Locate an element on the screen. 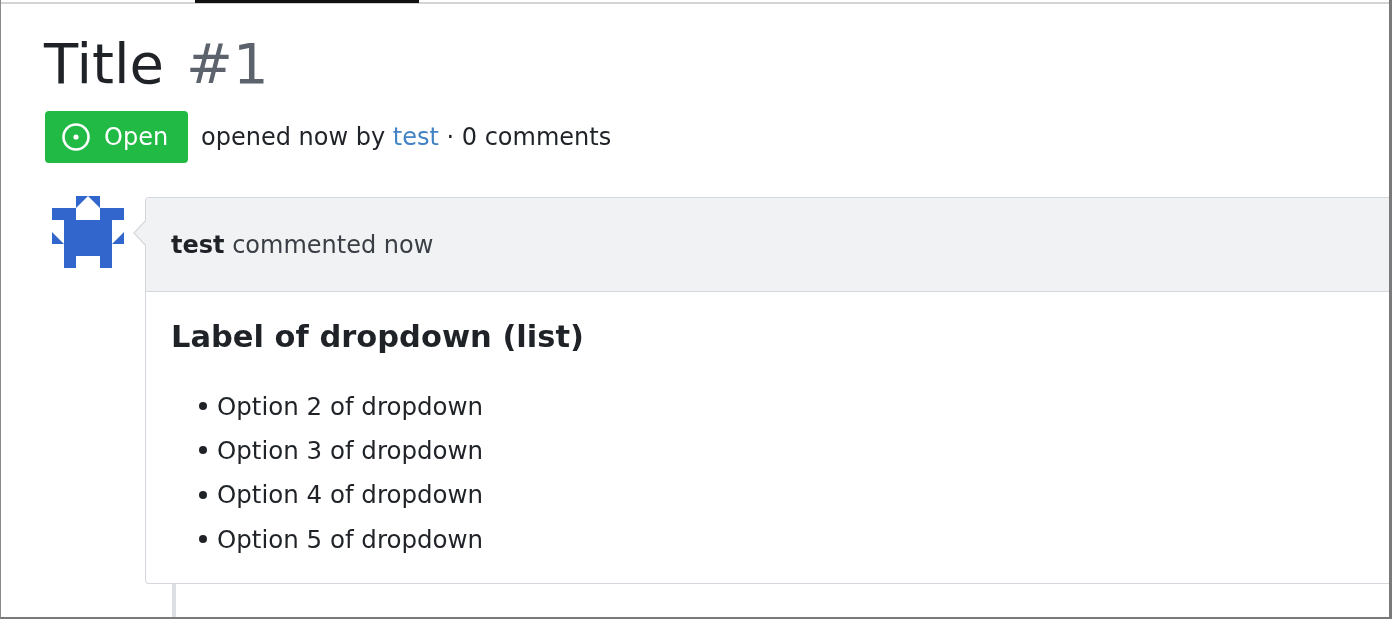 The height and width of the screenshot is (619, 1392). list-item: Option 2 of dropdown is located at coordinates (350, 406).